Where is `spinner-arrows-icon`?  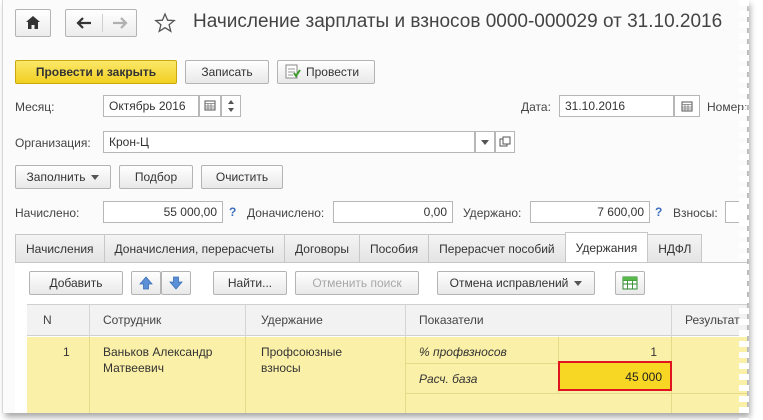 spinner-arrows-icon is located at coordinates (231, 106).